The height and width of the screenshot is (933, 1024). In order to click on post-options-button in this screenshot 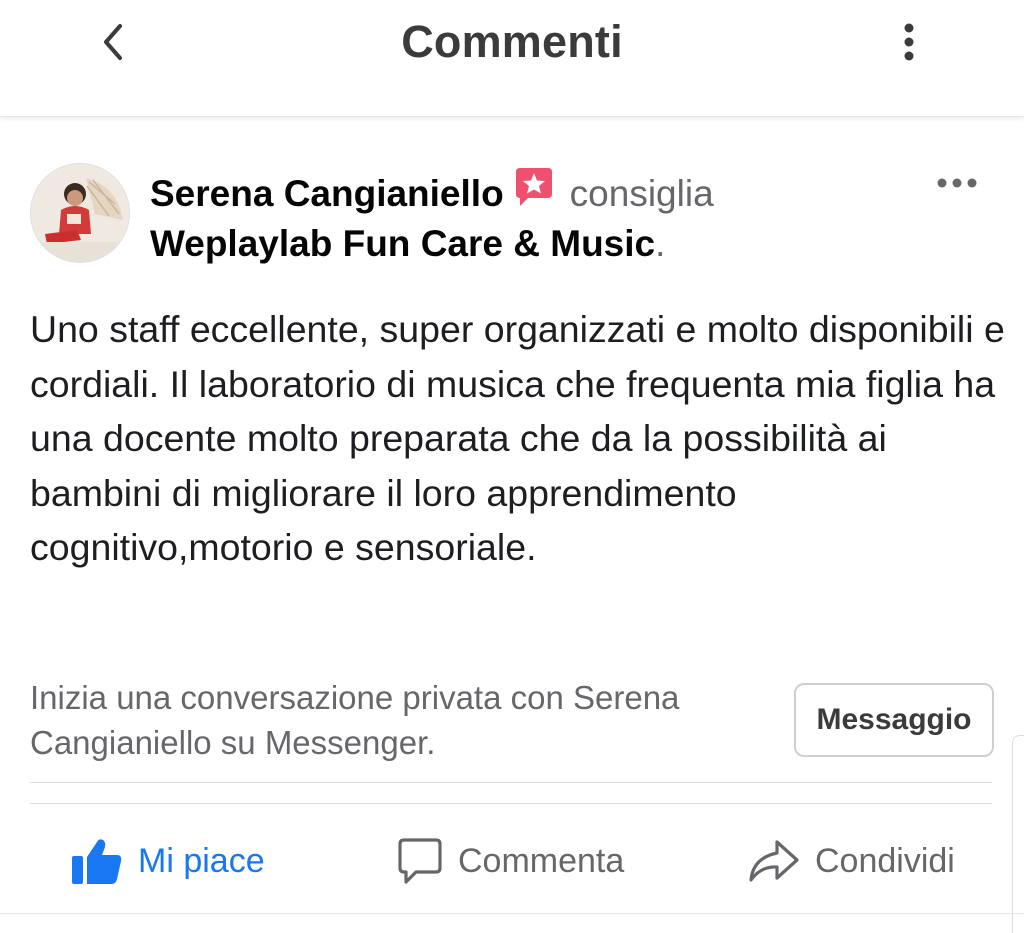, I will do `click(957, 183)`.